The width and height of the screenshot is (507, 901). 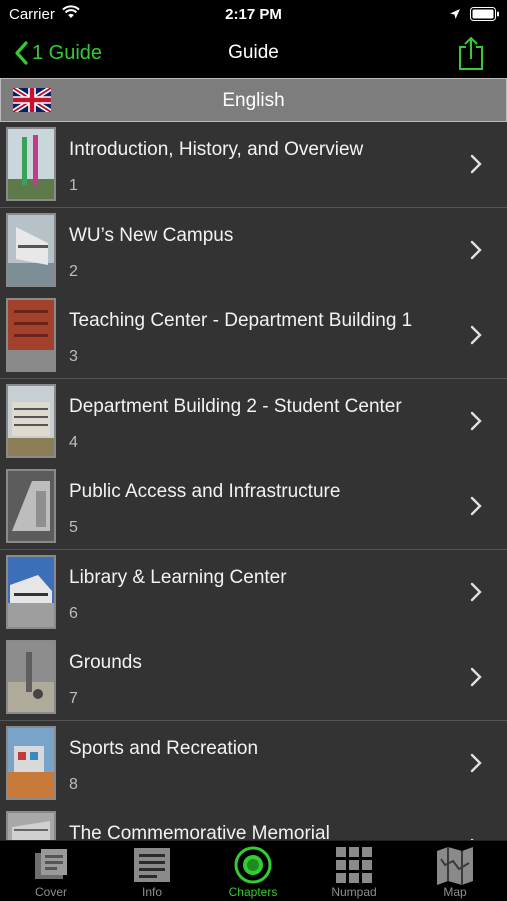 I want to click on chapter-number: 5, so click(x=73, y=527).